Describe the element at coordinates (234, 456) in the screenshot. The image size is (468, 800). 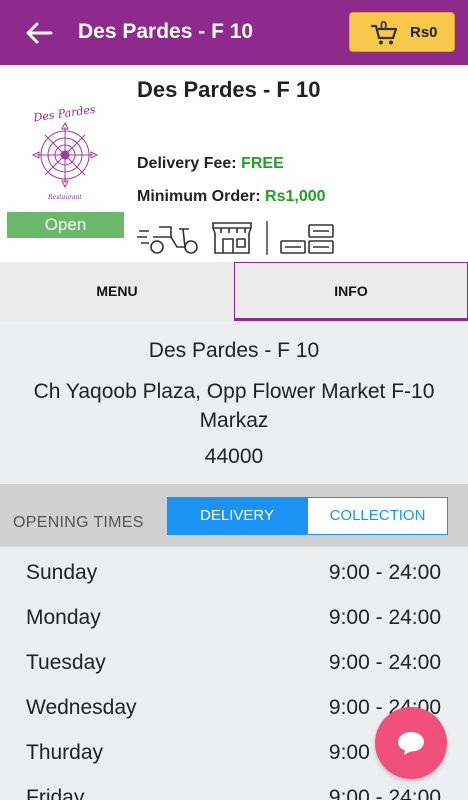
I see `address-postcode: 44000` at that location.